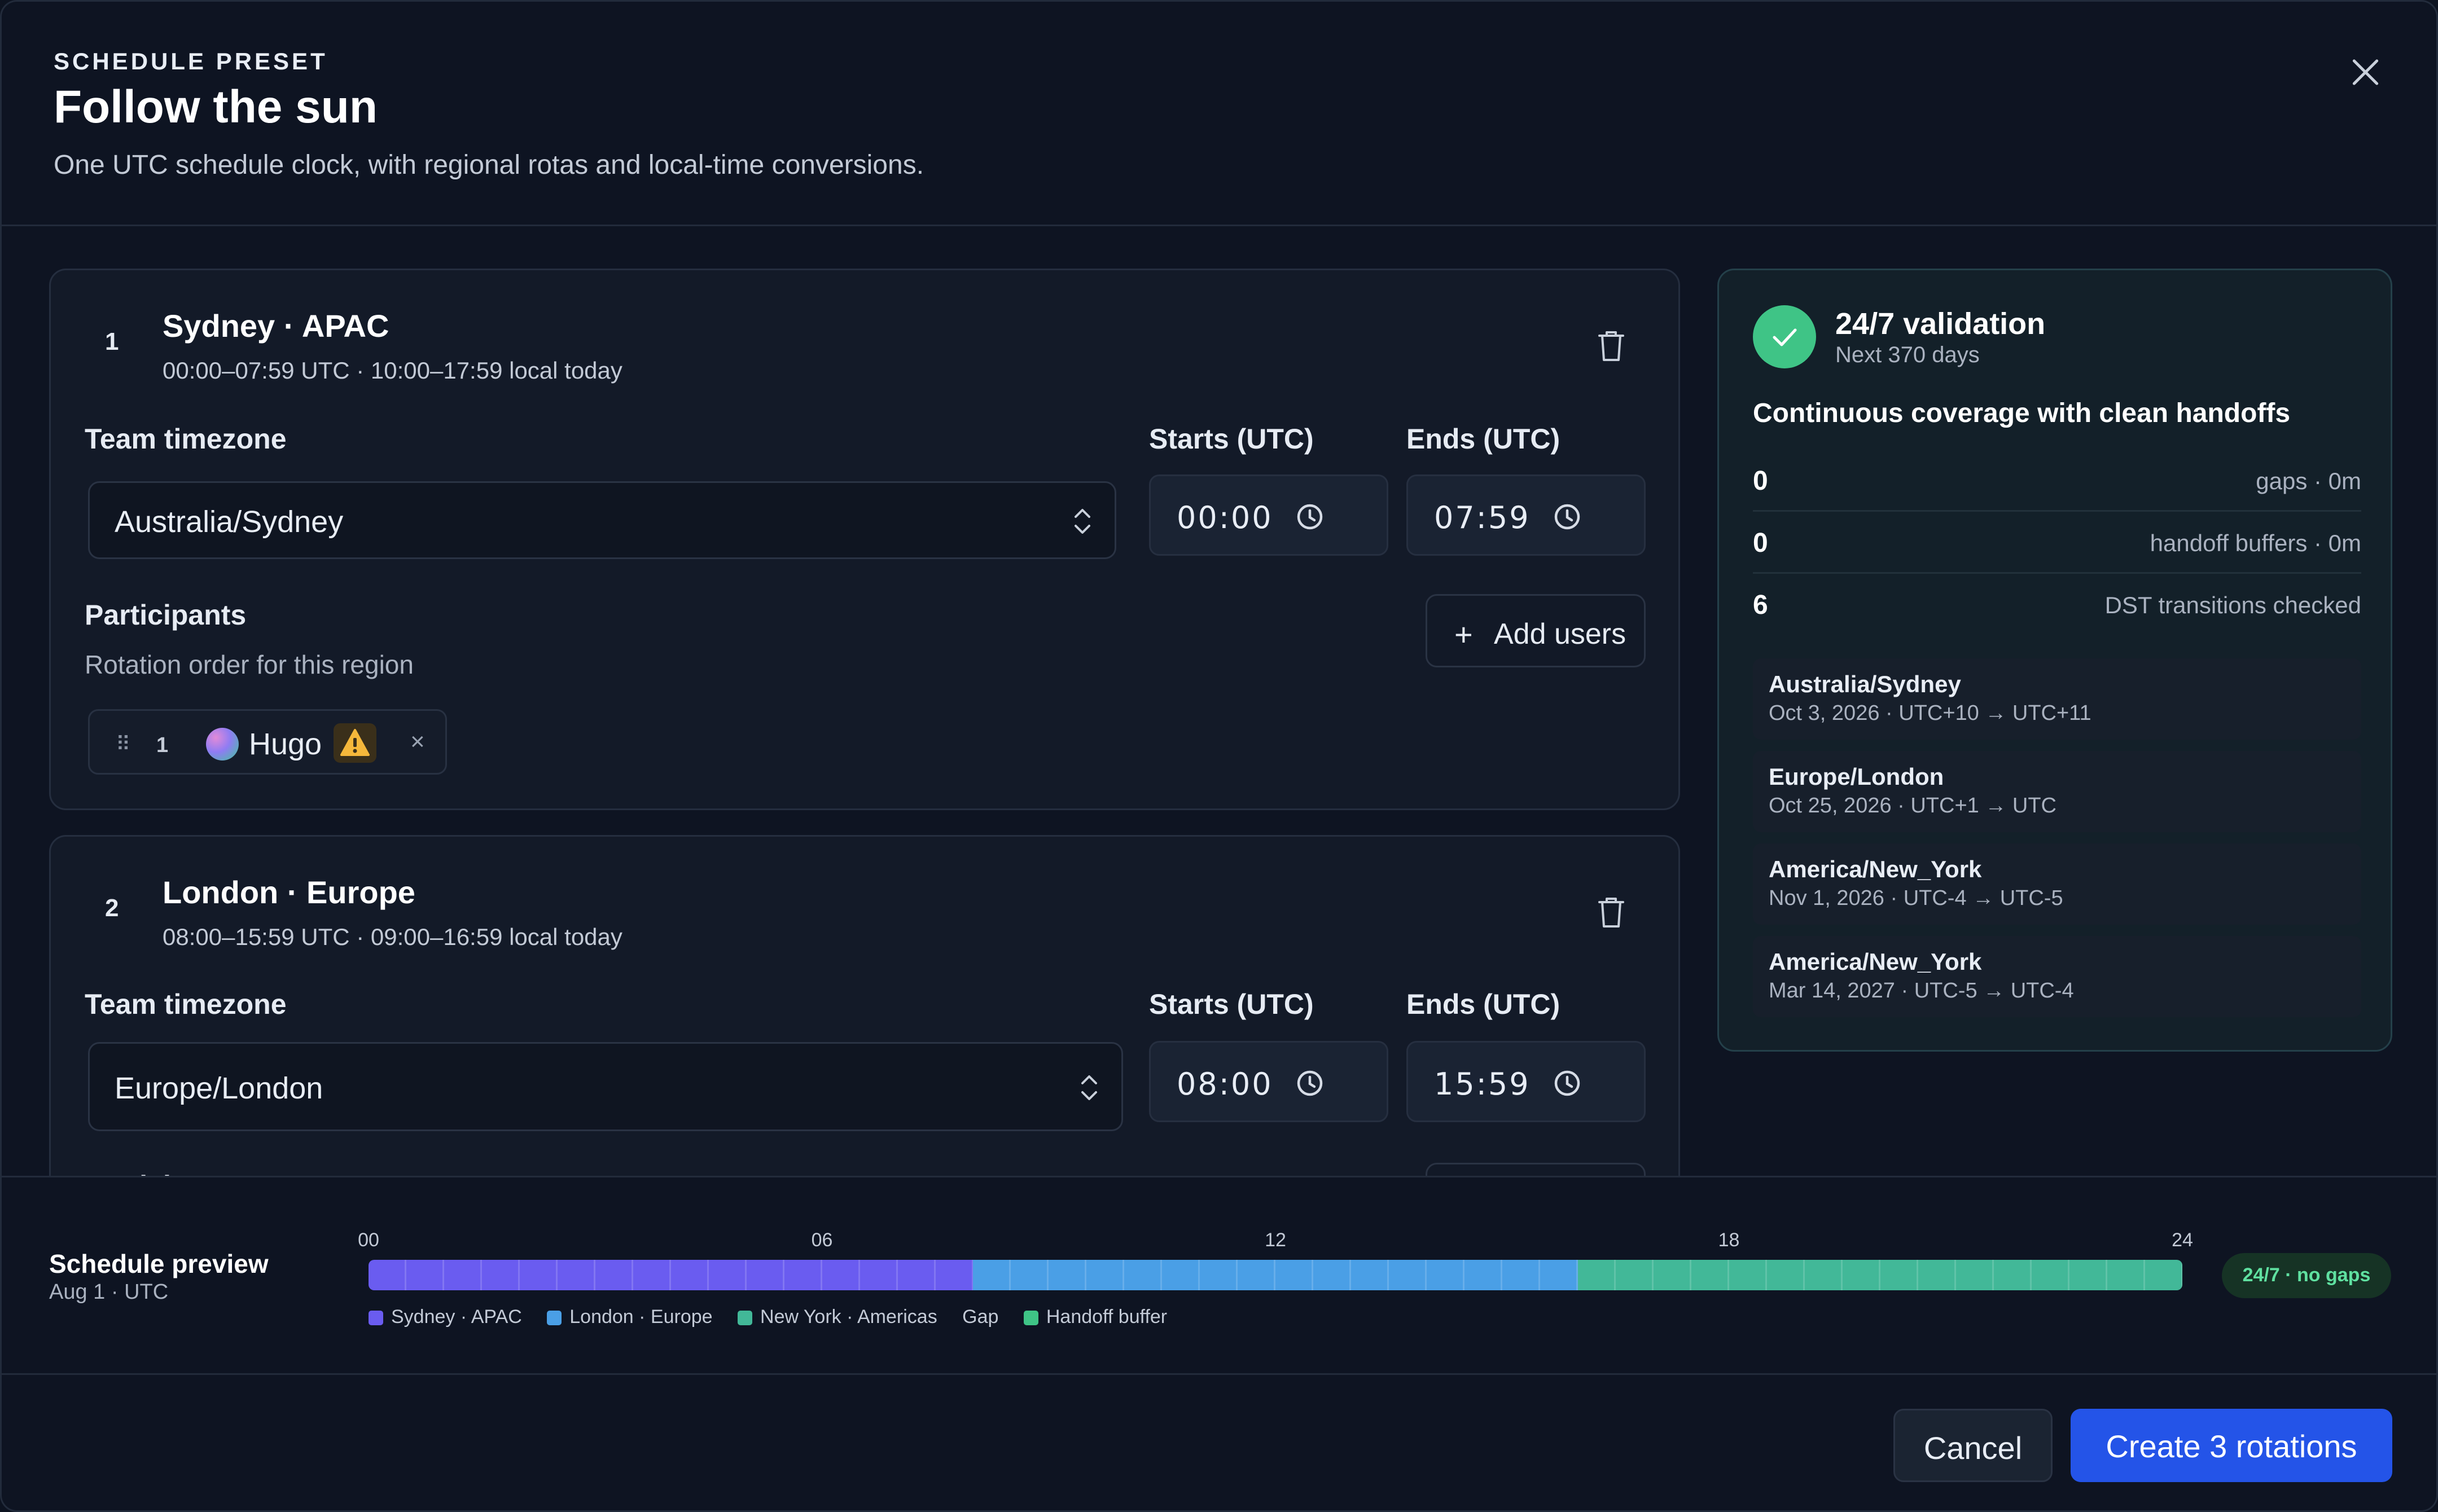 The height and width of the screenshot is (1512, 2438). Describe the element at coordinates (186, 439) in the screenshot. I see `timezone-label: Team timezone` at that location.